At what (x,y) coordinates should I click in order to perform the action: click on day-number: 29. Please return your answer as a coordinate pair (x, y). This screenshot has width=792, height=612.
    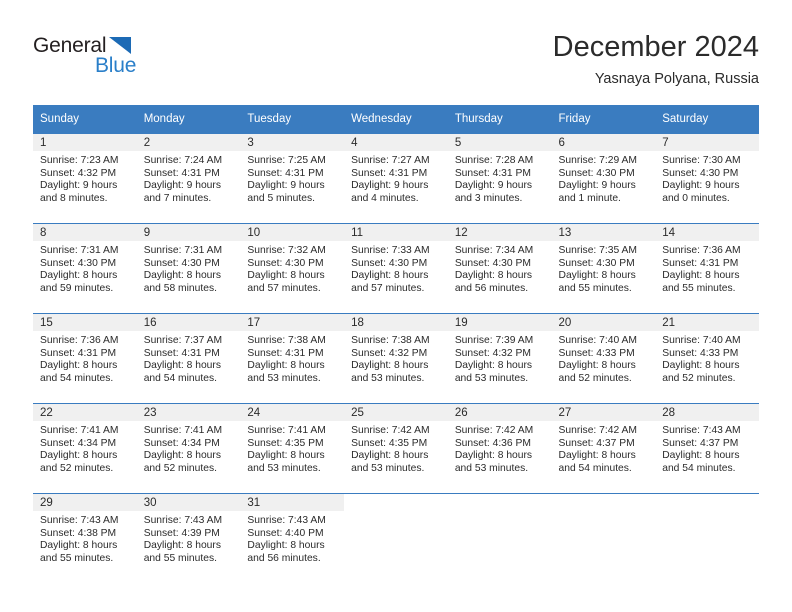
    Looking at the image, I should click on (85, 502).